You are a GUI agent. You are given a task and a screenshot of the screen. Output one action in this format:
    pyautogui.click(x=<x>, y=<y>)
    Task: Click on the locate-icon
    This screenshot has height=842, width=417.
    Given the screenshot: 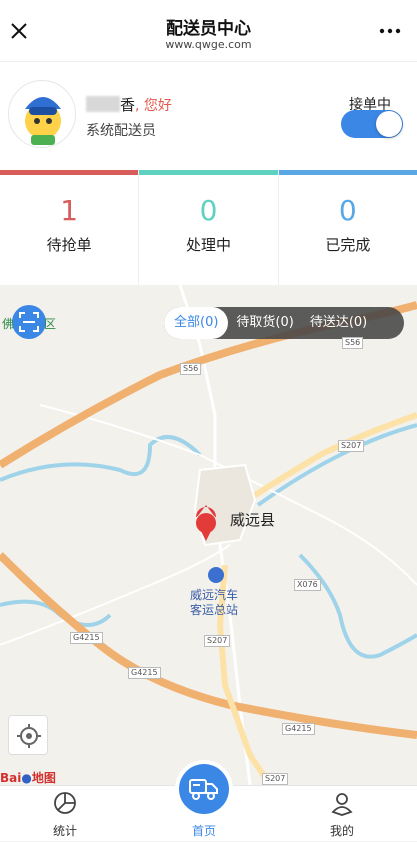 What is the action you would take?
    pyautogui.click(x=29, y=736)
    